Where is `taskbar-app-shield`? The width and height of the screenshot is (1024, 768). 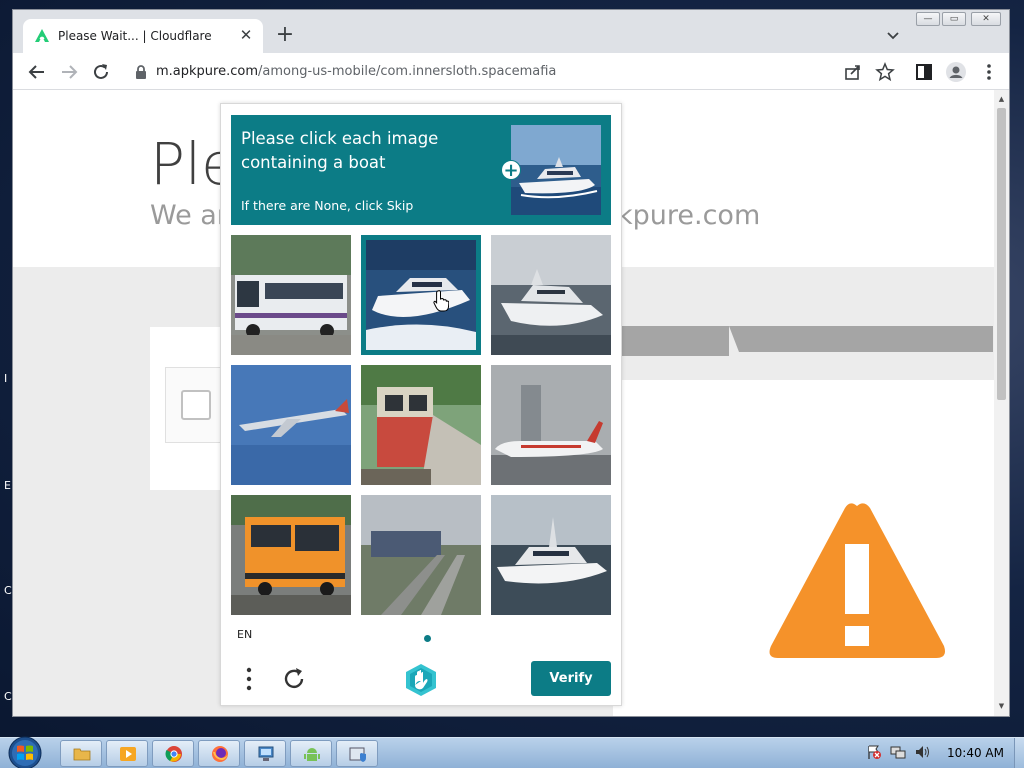 taskbar-app-shield is located at coordinates (357, 753).